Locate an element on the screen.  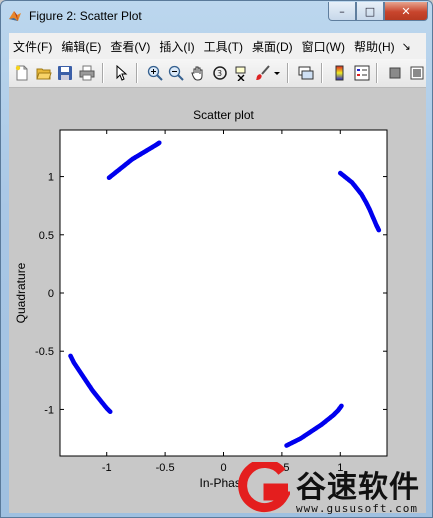
matlab-logo-icon is located at coordinates (15, 16).